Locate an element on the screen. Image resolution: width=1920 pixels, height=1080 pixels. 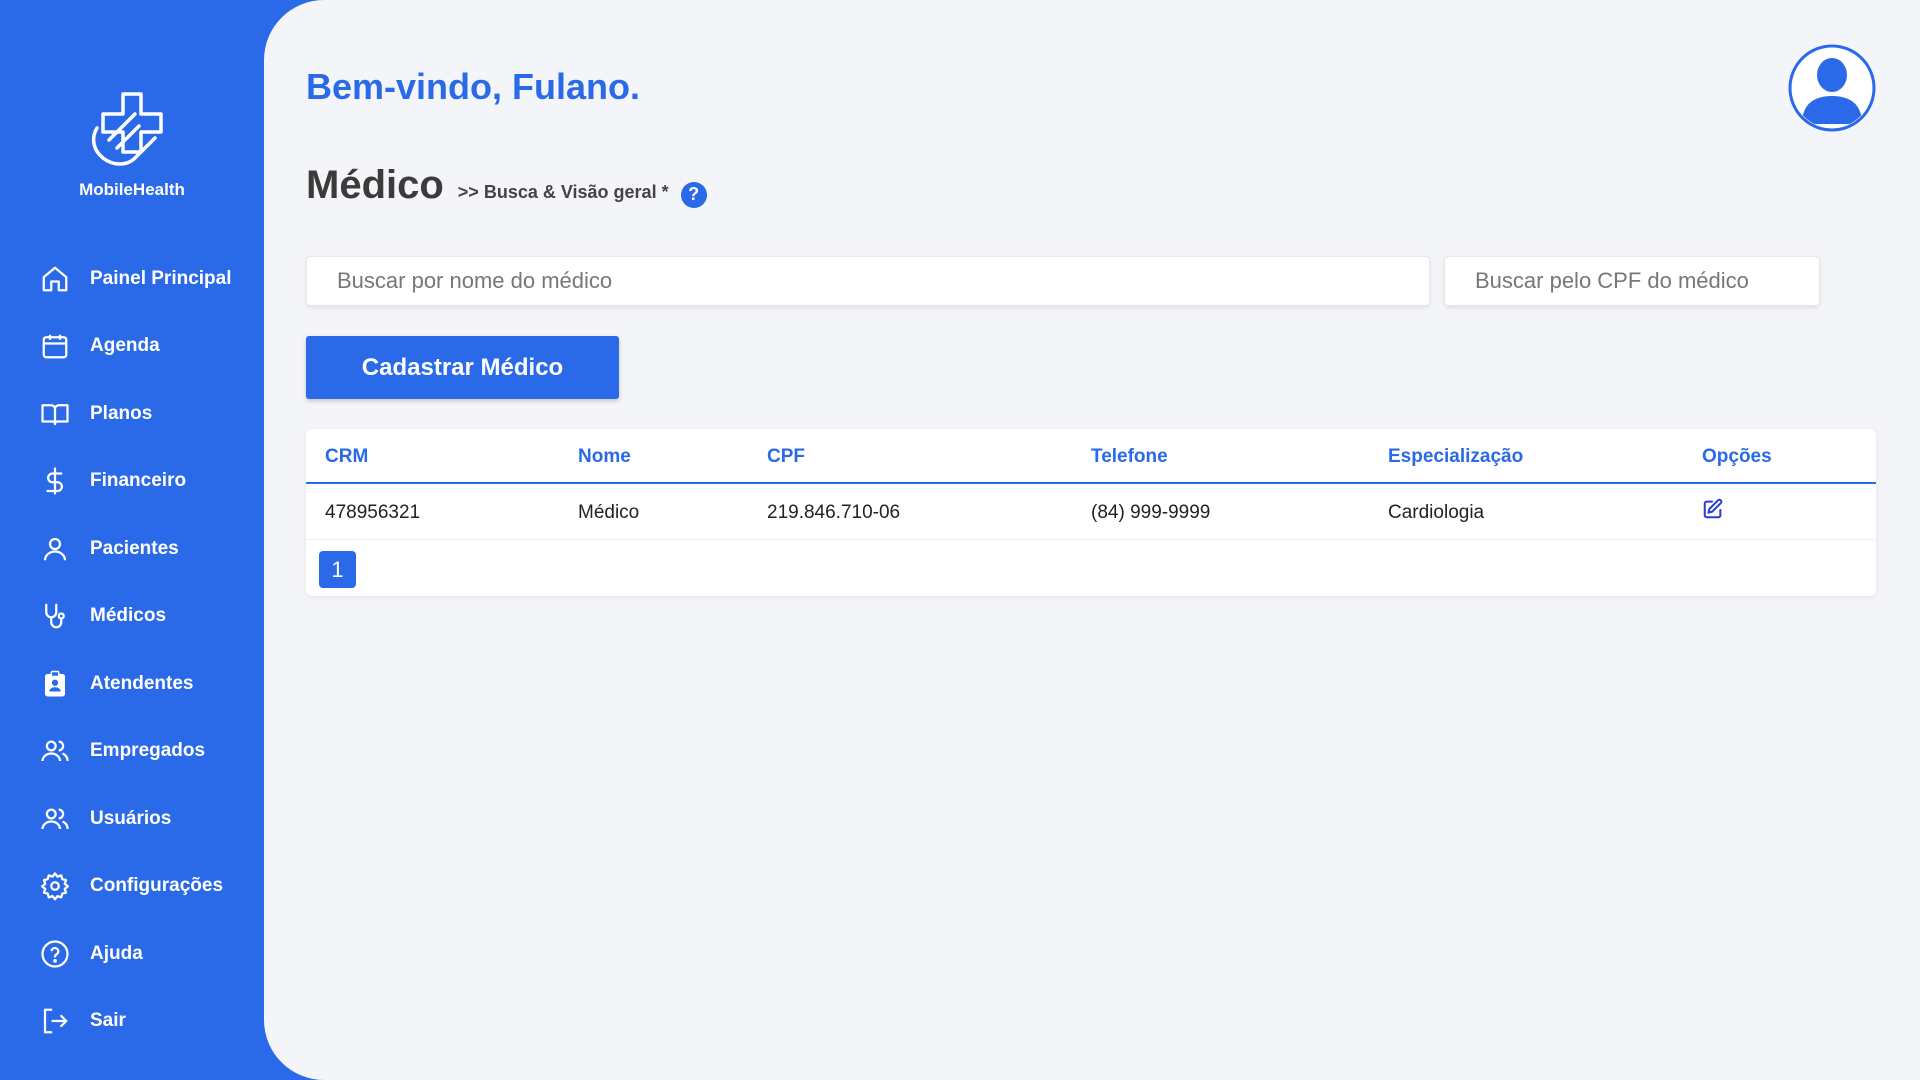
cell-crm: 478956321 is located at coordinates (373, 512).